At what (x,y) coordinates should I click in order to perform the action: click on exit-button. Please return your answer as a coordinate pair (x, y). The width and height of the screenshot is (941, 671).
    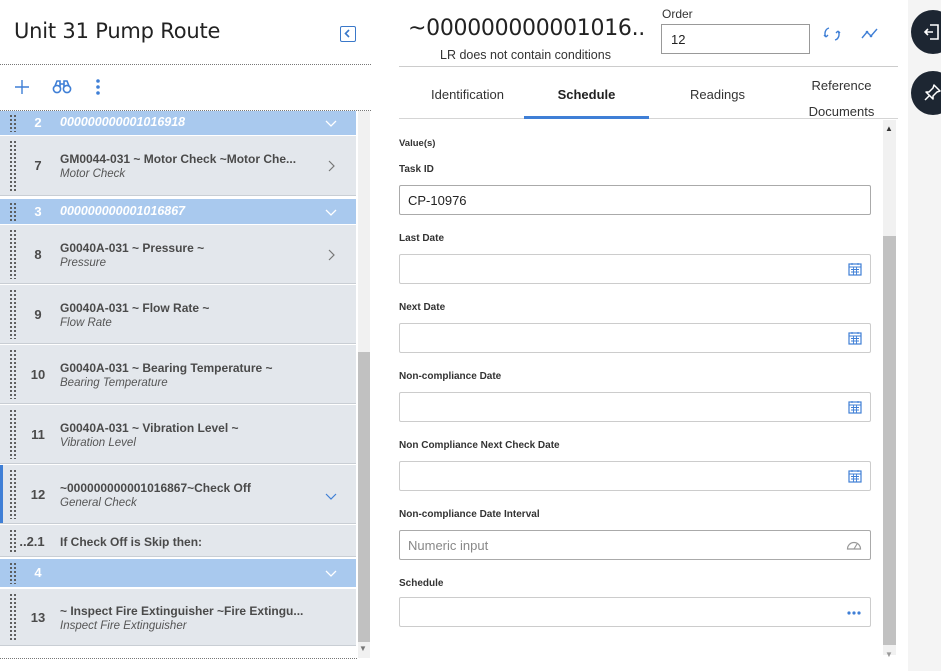
    Looking at the image, I should click on (926, 32).